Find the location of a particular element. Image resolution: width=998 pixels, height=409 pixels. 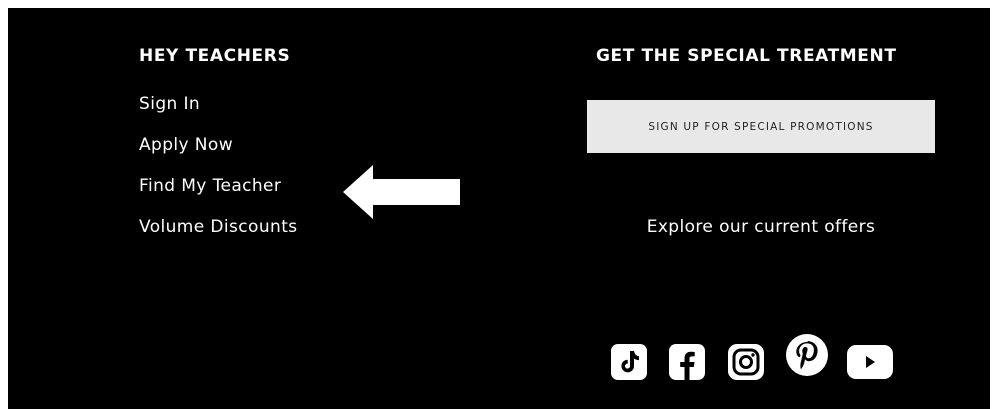

list-item: Apply Now is located at coordinates (218, 155).